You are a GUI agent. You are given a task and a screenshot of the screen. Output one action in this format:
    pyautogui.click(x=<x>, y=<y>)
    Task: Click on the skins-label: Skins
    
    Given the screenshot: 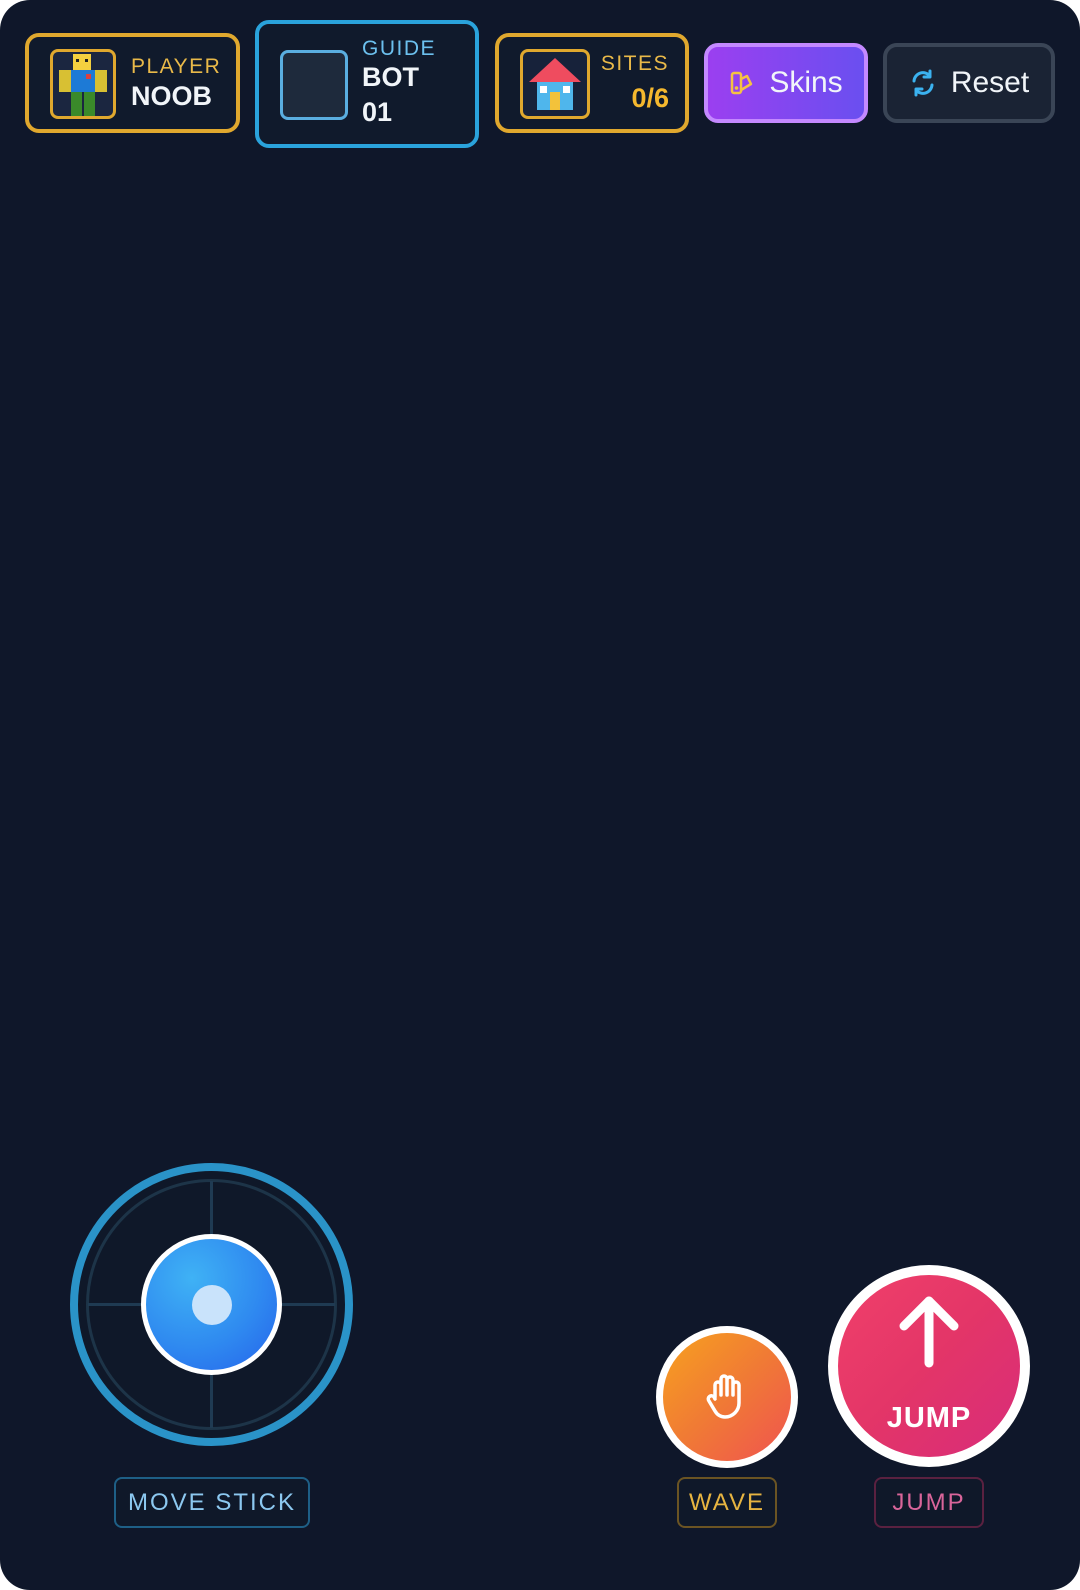 What is the action you would take?
    pyautogui.click(x=806, y=82)
    